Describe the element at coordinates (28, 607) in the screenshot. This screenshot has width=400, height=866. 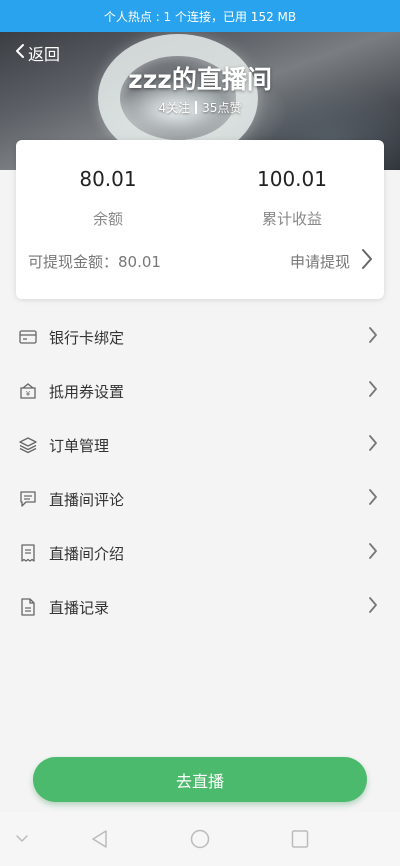
I see `document-icon` at that location.